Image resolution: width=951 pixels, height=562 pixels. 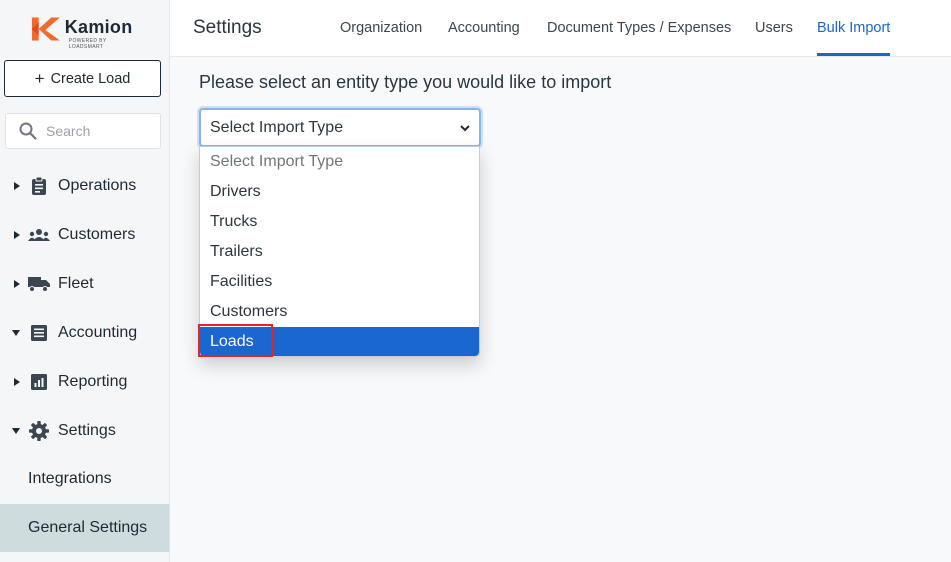 What do you see at coordinates (28, 131) in the screenshot?
I see `search-icon` at bounding box center [28, 131].